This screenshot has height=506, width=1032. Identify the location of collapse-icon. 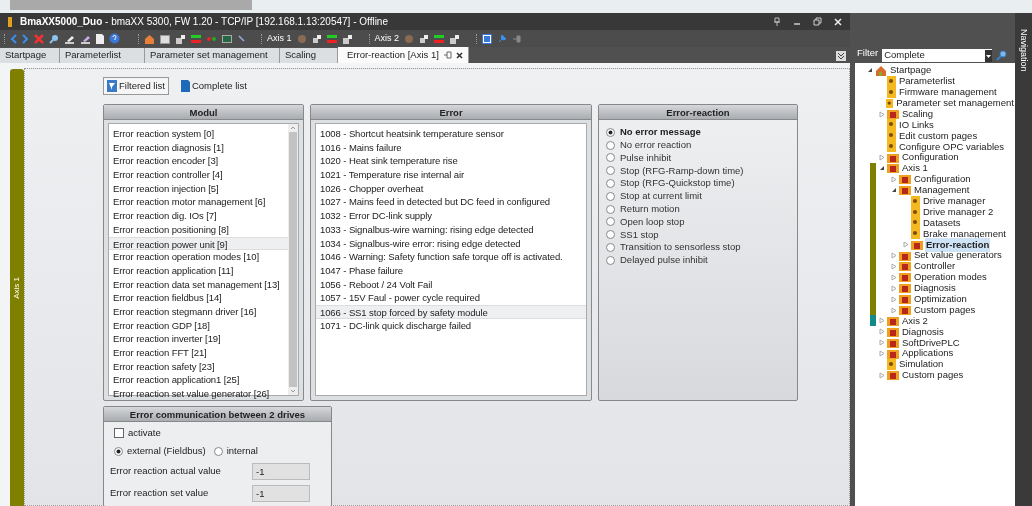
(841, 56).